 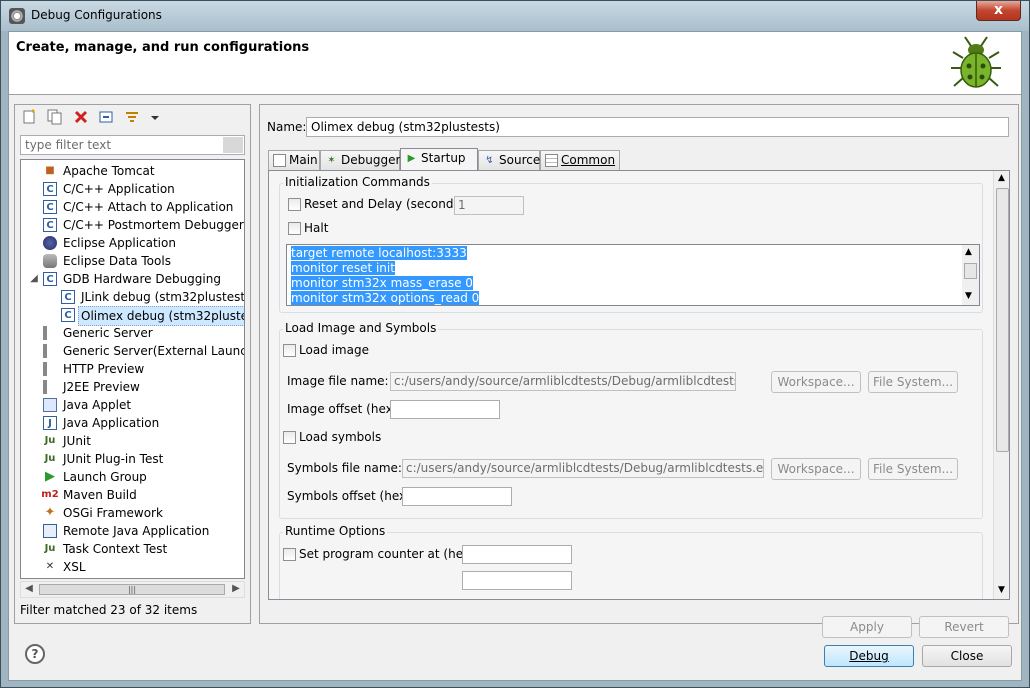 What do you see at coordinates (132, 405) in the screenshot?
I see `tree-item-java-applet: Java Applet` at bounding box center [132, 405].